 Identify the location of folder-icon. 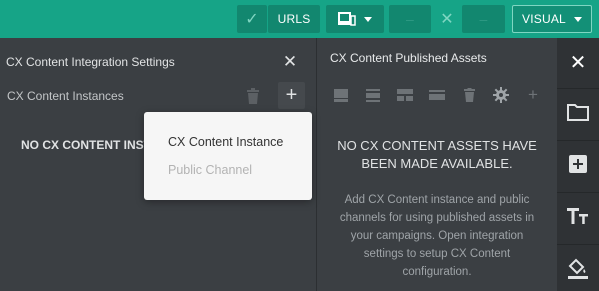
(578, 112).